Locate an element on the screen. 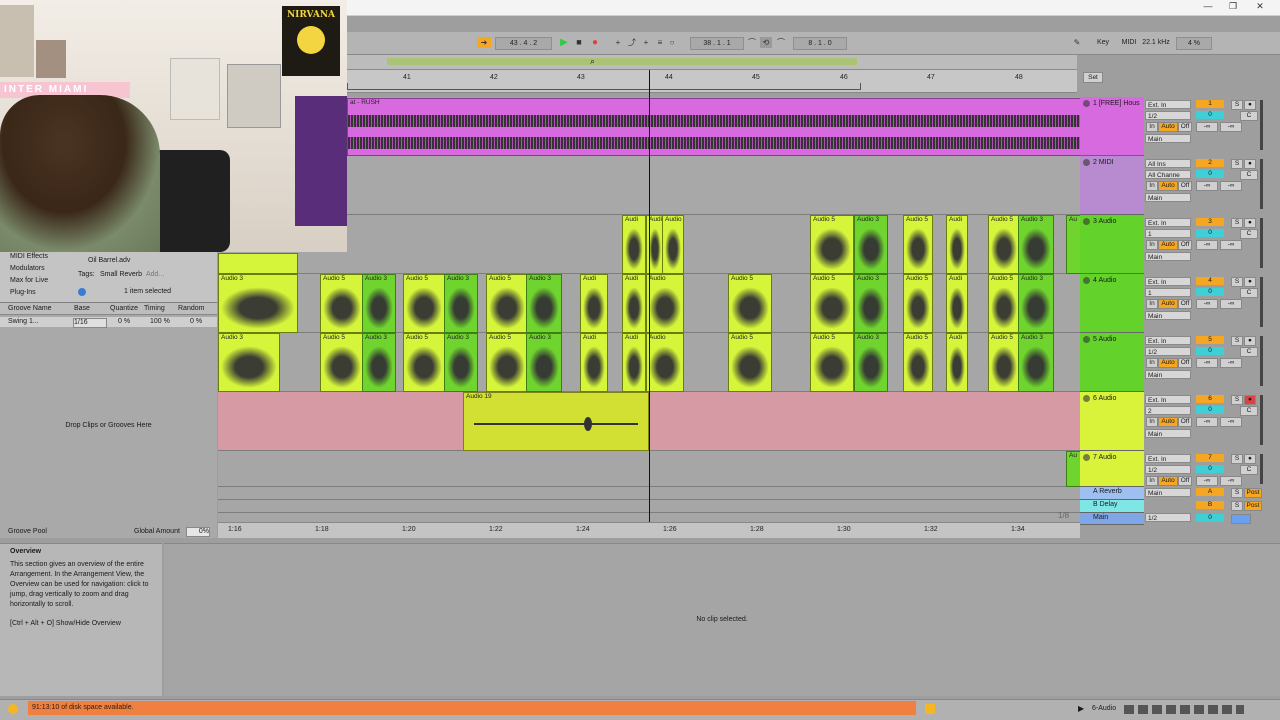  track-activator-button: 2 is located at coordinates (1210, 163).